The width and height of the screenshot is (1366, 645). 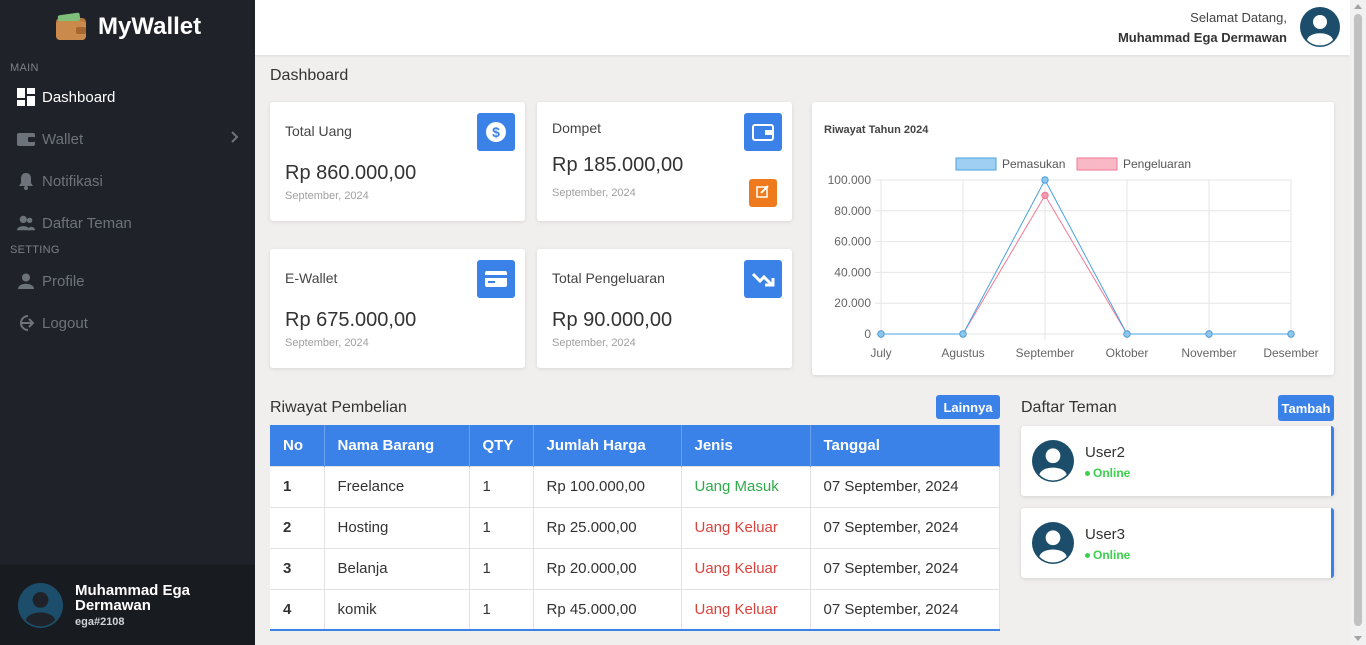 I want to click on column-header: QTY, so click(x=501, y=445).